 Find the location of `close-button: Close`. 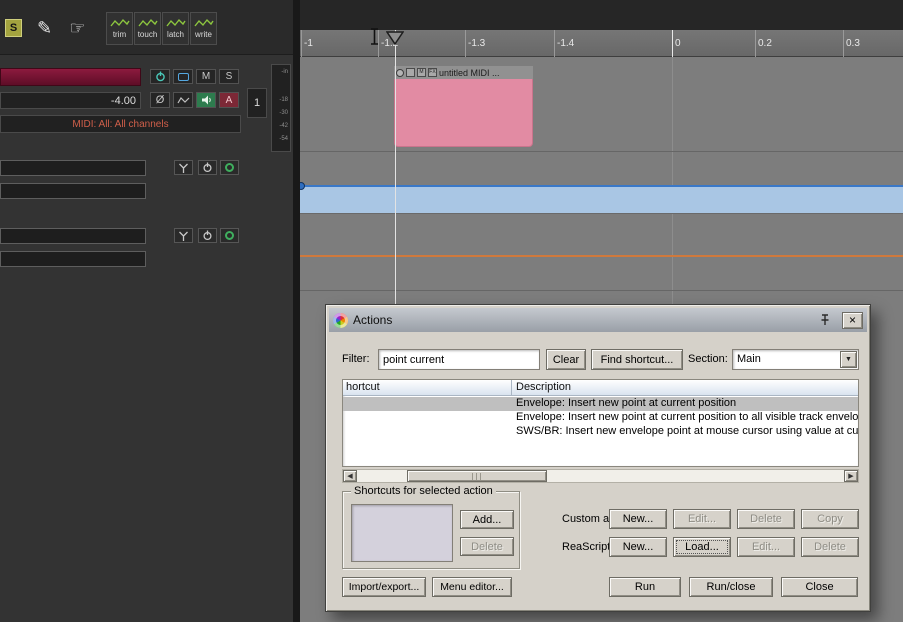

close-button: Close is located at coordinates (819, 587).